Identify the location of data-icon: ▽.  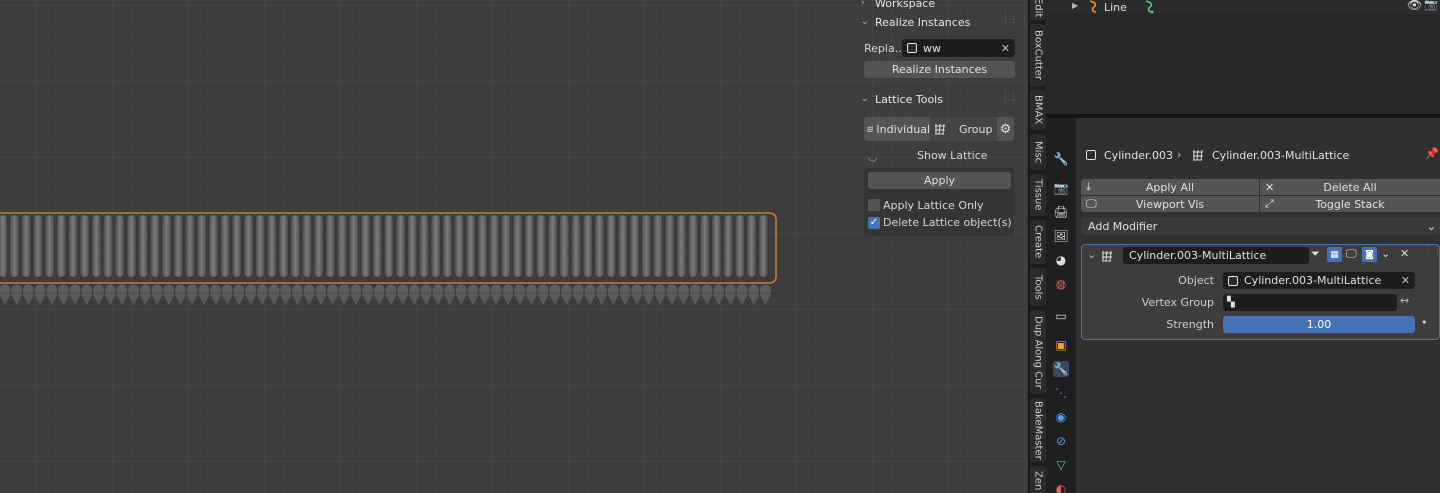
(1061, 465).